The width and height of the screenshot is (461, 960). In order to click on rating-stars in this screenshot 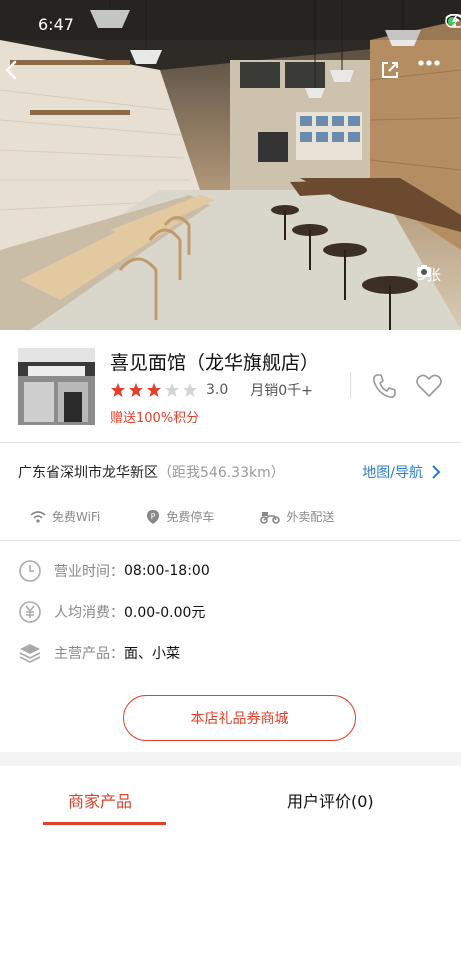, I will do `click(154, 390)`.